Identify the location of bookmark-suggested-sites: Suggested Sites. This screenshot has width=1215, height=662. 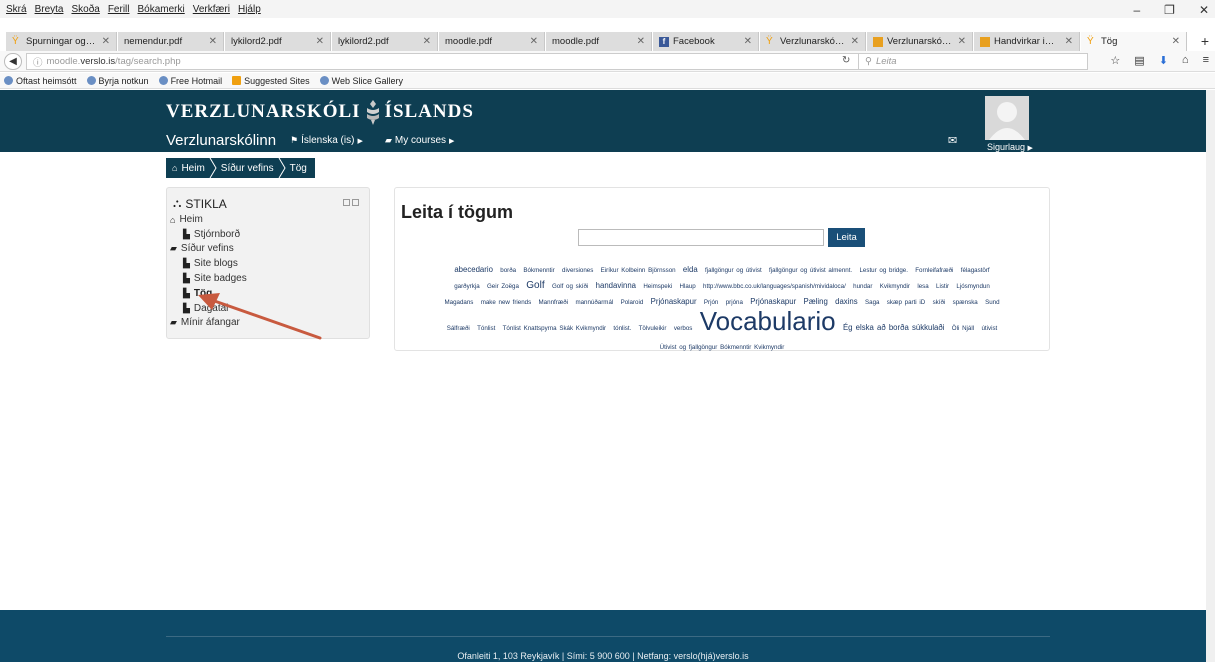
(271, 81).